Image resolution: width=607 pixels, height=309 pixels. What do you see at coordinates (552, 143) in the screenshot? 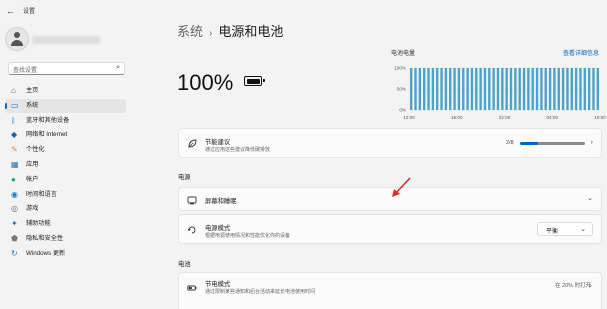
I see `energy-progress-bar` at bounding box center [552, 143].